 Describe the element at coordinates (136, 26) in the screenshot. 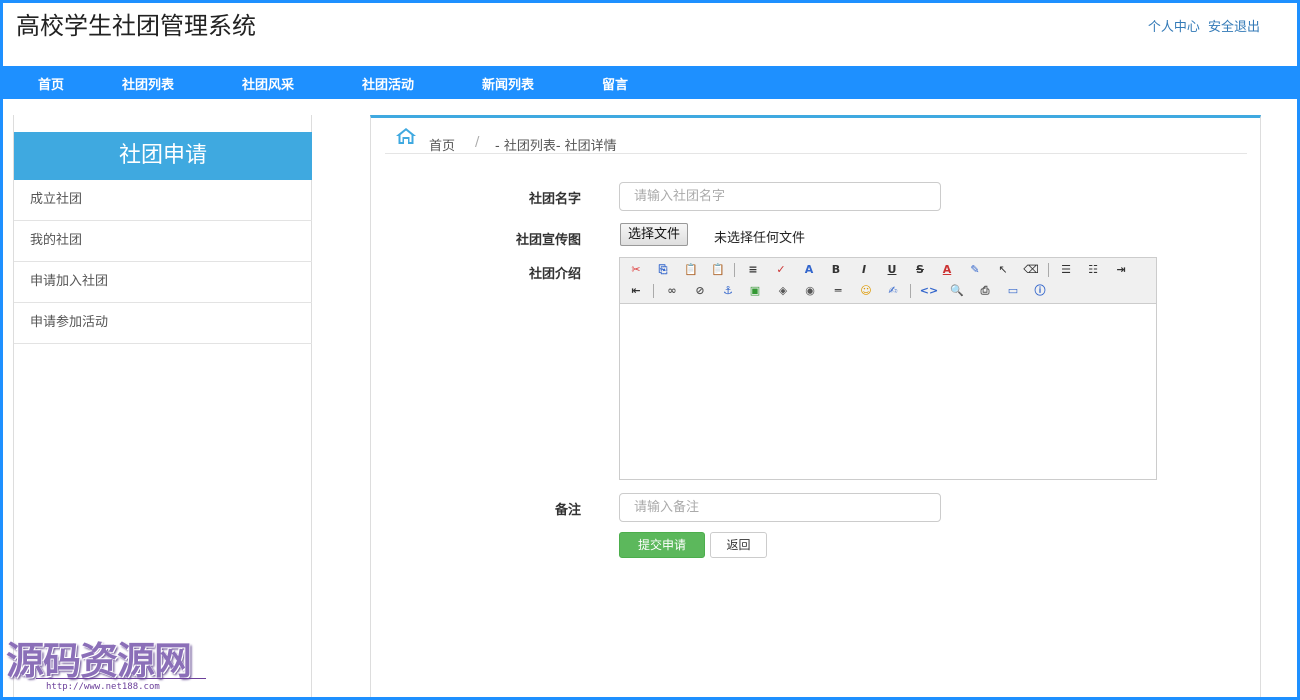

I see `site-title: 高校学生社团管理系统` at that location.